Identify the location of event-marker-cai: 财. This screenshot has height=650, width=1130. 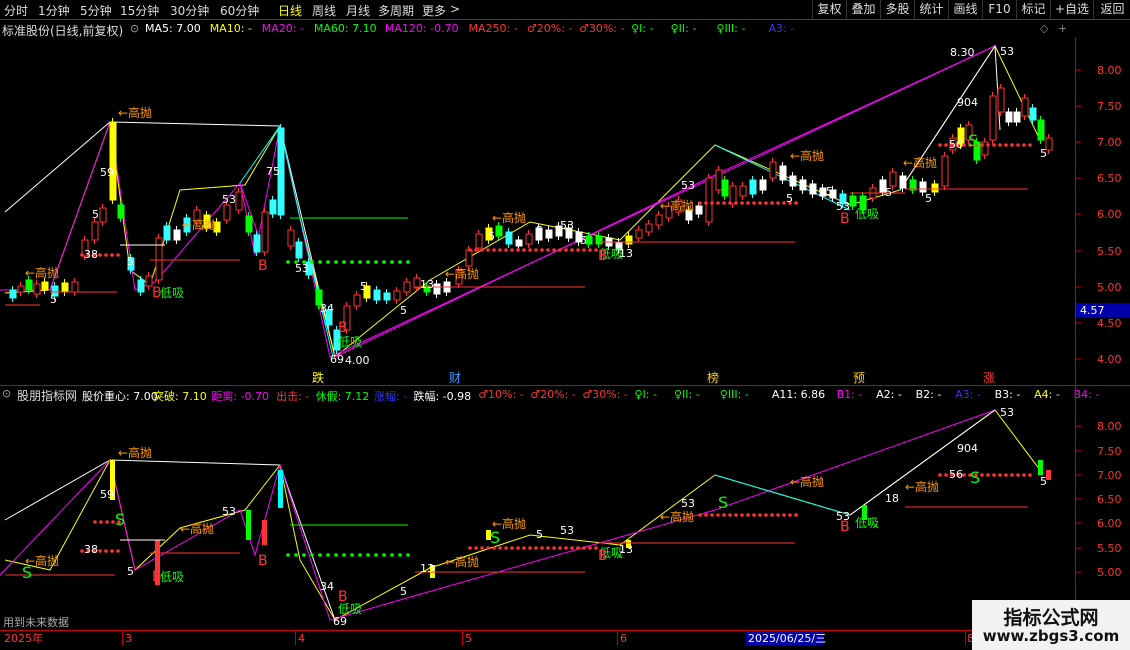
(455, 378).